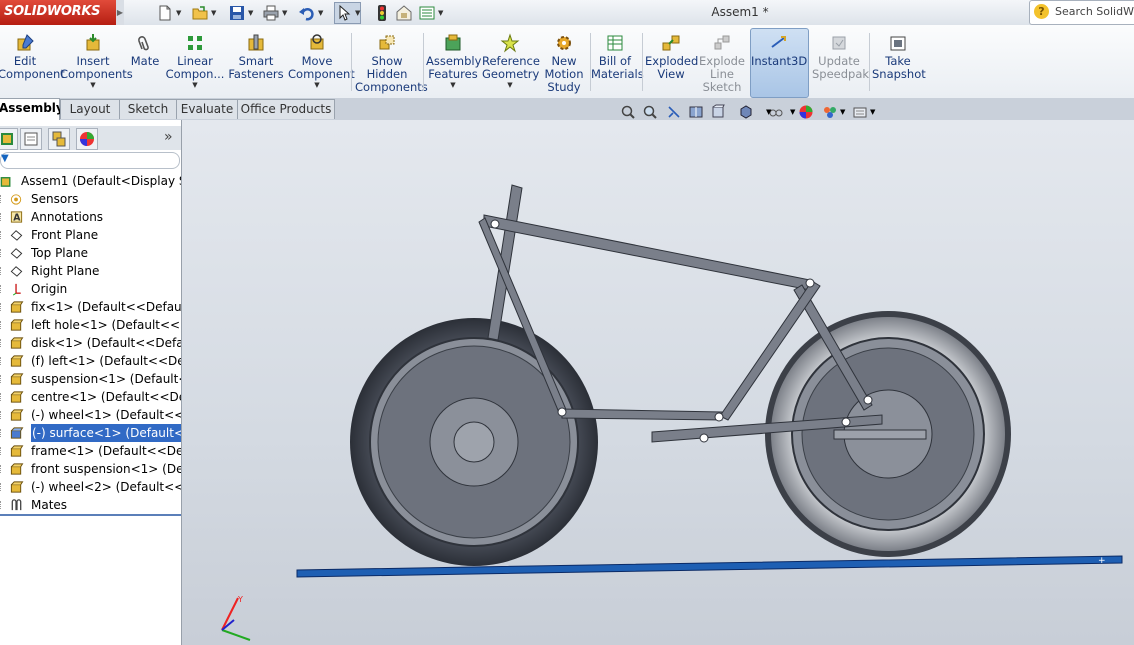 Image resolution: width=1134 pixels, height=645 pixels. I want to click on smart-fasteners-button: Smart Fasteners, so click(256, 62).